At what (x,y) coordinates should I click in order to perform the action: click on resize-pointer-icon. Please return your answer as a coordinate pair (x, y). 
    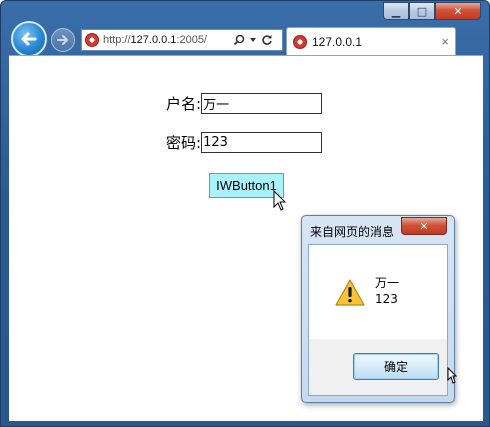
    Looking at the image, I should click on (452, 375).